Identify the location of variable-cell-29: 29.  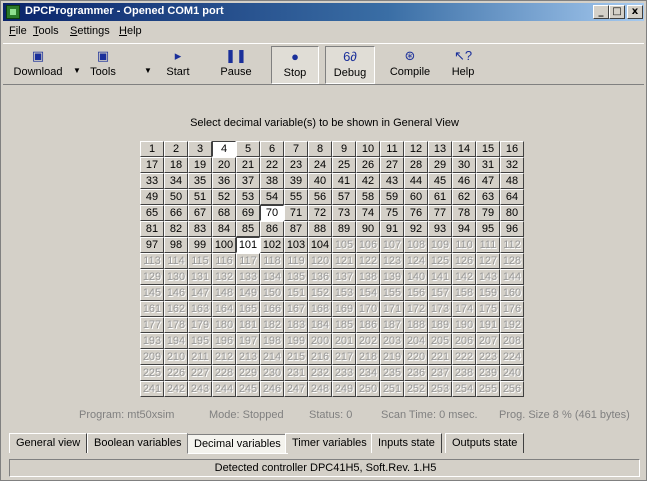
(440, 165).